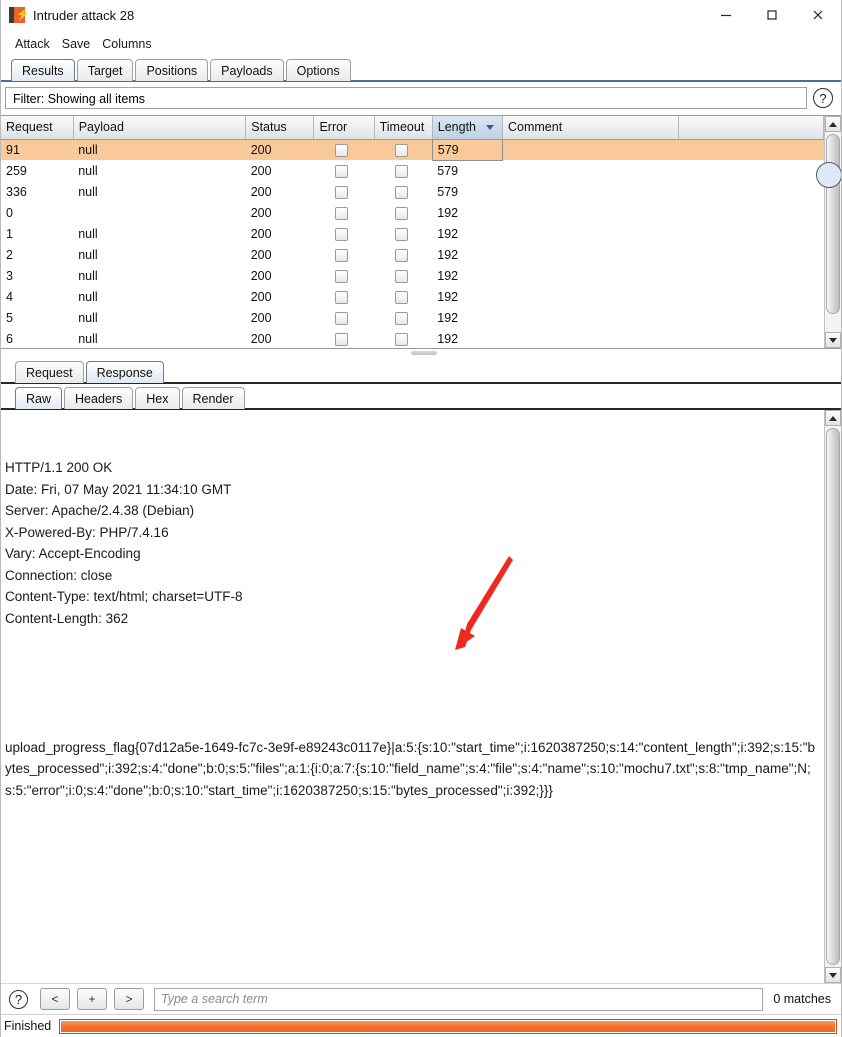 Image resolution: width=842 pixels, height=1037 pixels. Describe the element at coordinates (280, 128) in the screenshot. I see `column-header-status: Status` at that location.